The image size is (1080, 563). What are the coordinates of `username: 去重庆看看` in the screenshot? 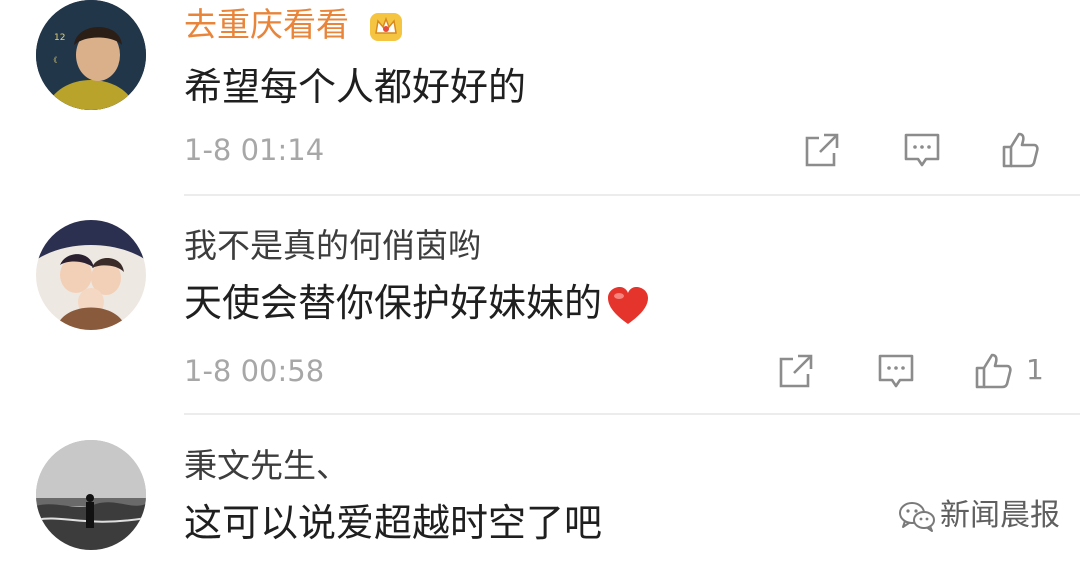 It's located at (294, 25).